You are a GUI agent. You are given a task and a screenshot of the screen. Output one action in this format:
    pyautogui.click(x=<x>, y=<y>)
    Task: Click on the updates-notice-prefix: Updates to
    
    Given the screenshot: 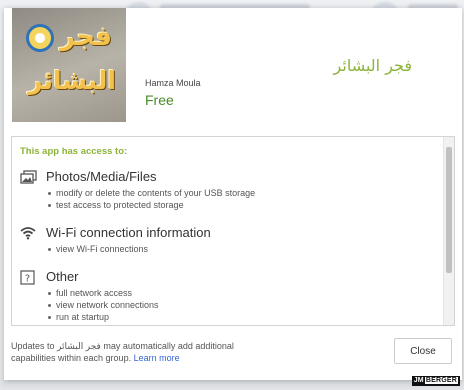 What is the action you would take?
    pyautogui.click(x=33, y=346)
    